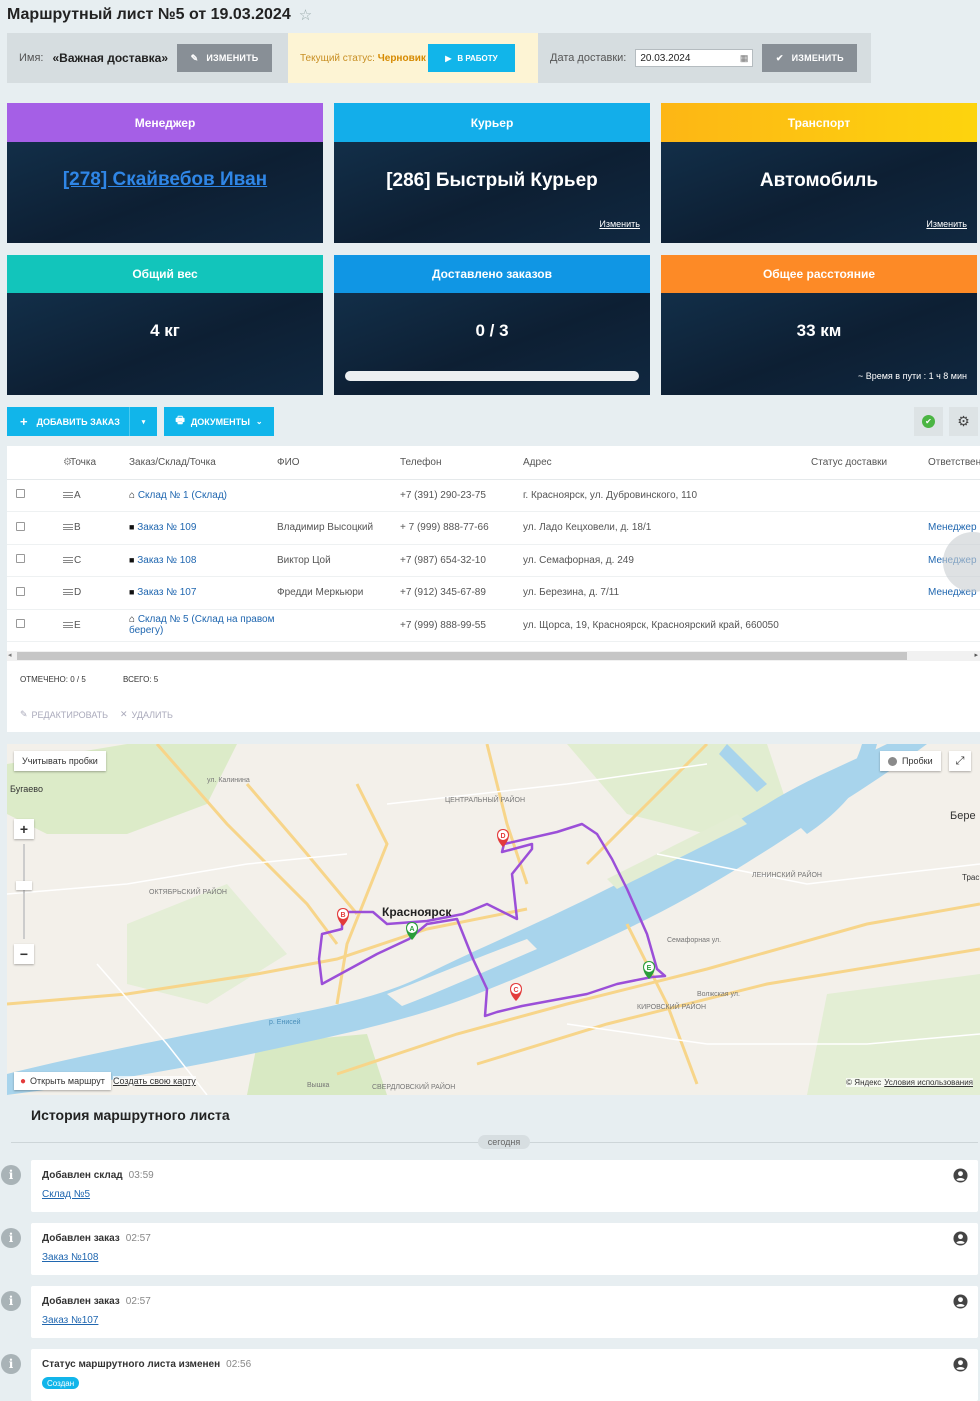 The height and width of the screenshot is (1401, 980). What do you see at coordinates (165, 274) in the screenshot?
I see `weight-card-header: Общий вес` at bounding box center [165, 274].